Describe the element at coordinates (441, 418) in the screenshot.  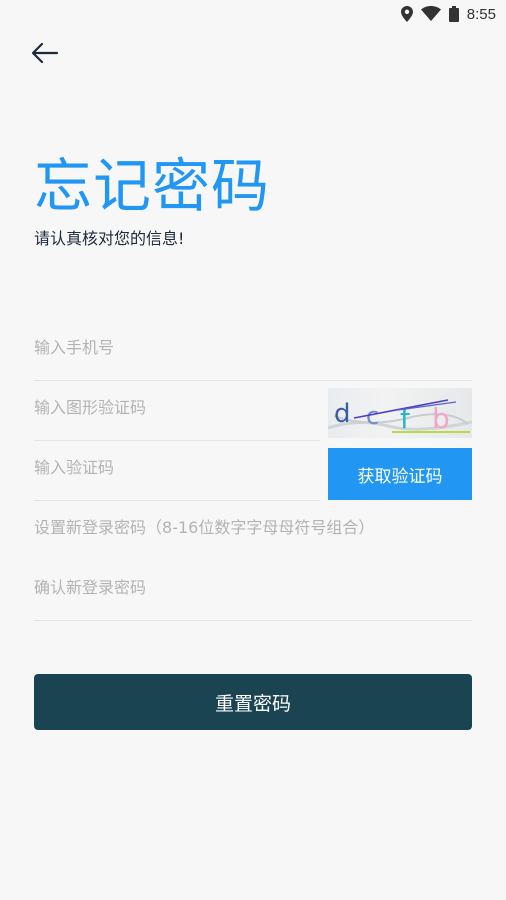
I see `captcha-char-4: b` at that location.